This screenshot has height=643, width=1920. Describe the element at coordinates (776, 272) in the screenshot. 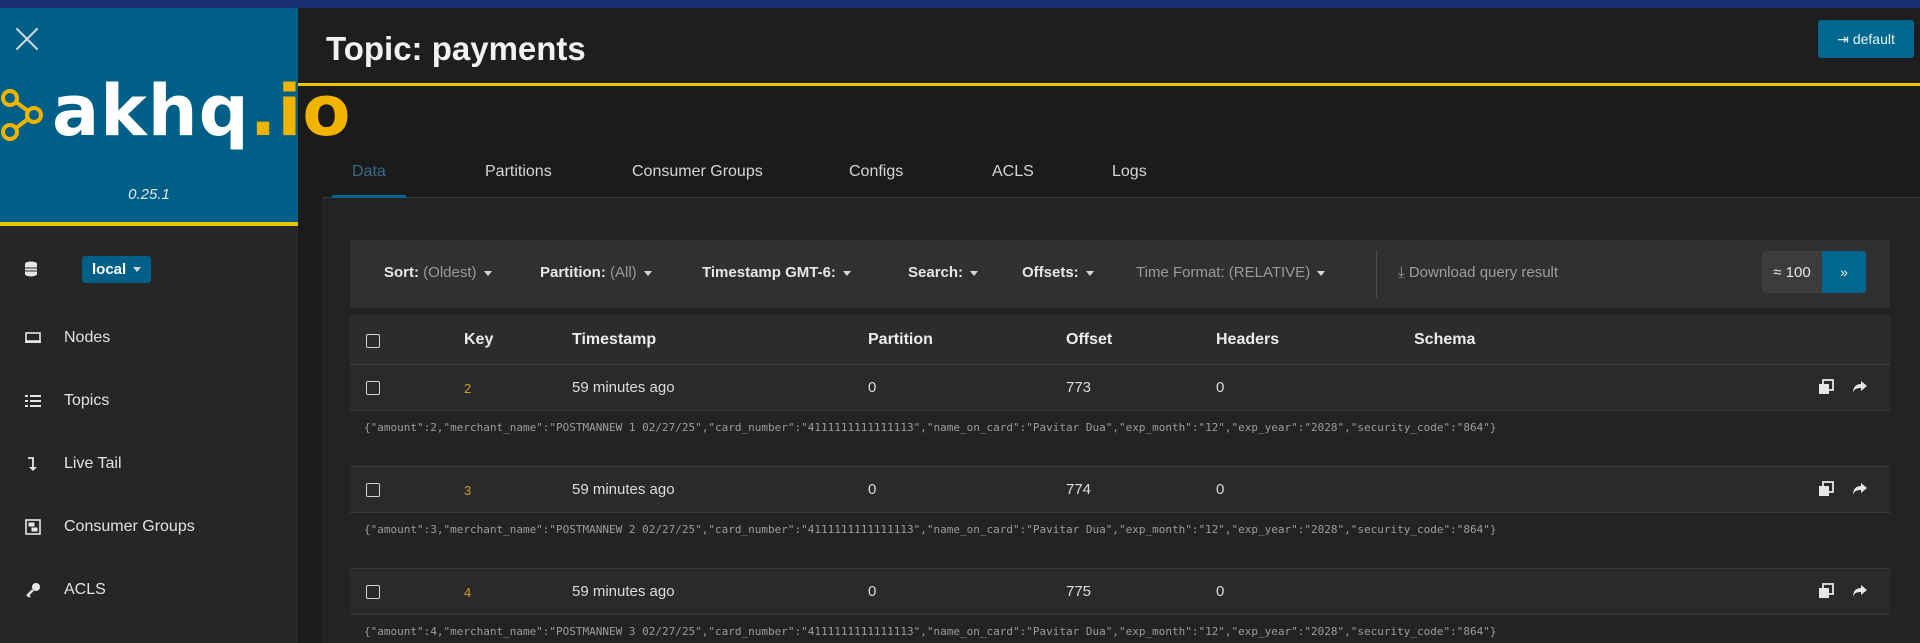

I see `timestamp-dropdown: Timestamp GMT-6:` at that location.